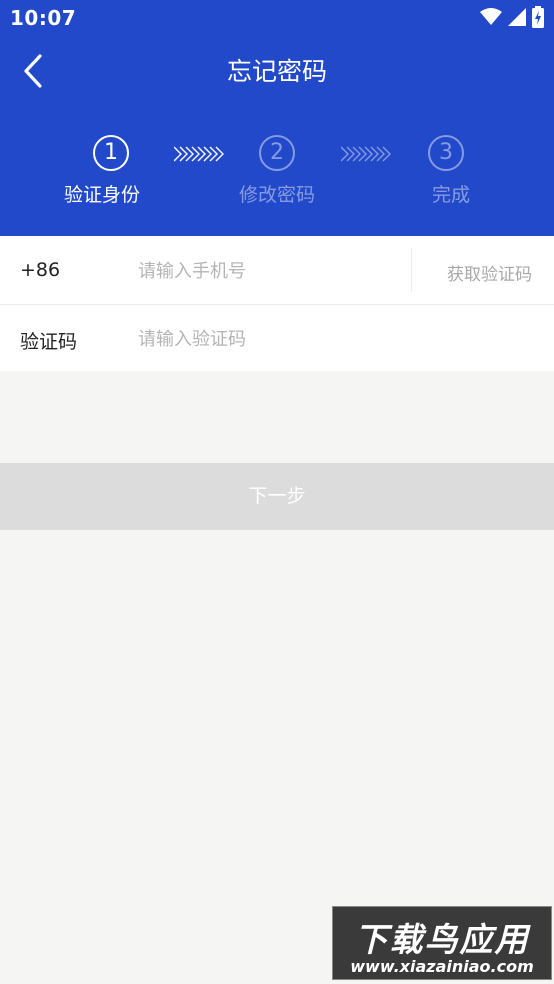  I want to click on step-2-label: 修改密码, so click(276, 195).